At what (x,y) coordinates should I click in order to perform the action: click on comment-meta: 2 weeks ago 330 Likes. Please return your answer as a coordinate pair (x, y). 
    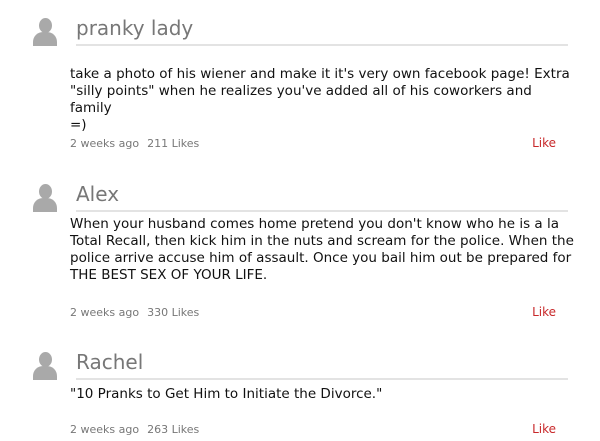
    Looking at the image, I should click on (134, 312).